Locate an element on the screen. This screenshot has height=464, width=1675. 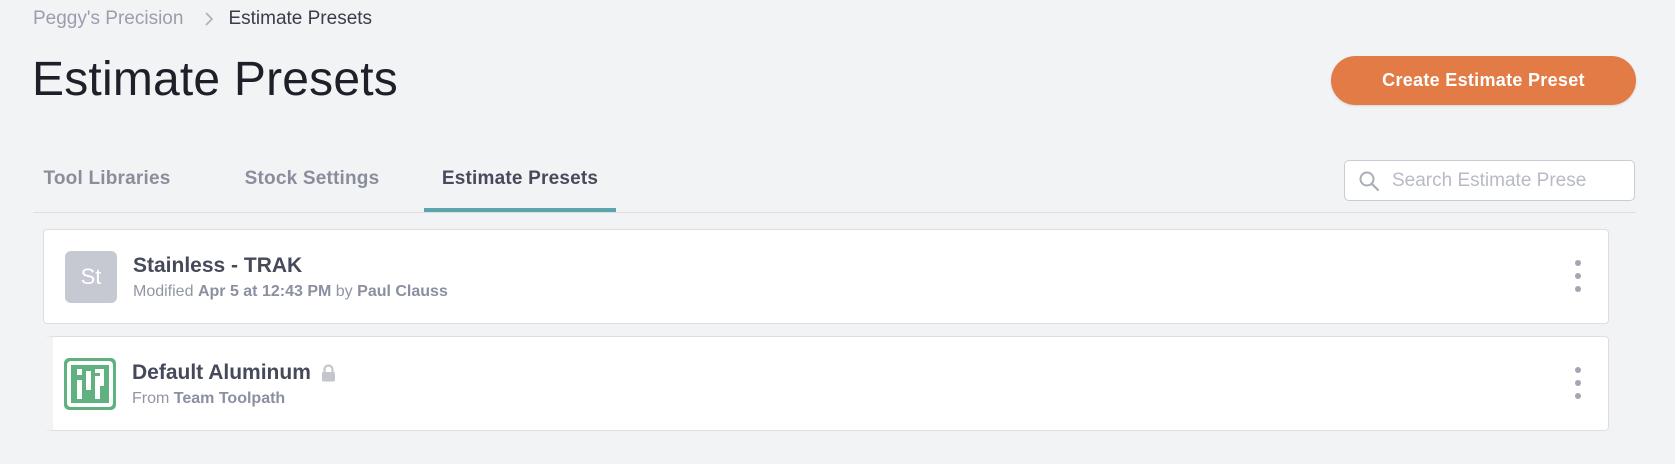
author-name: Paul Clauss is located at coordinates (402, 291).